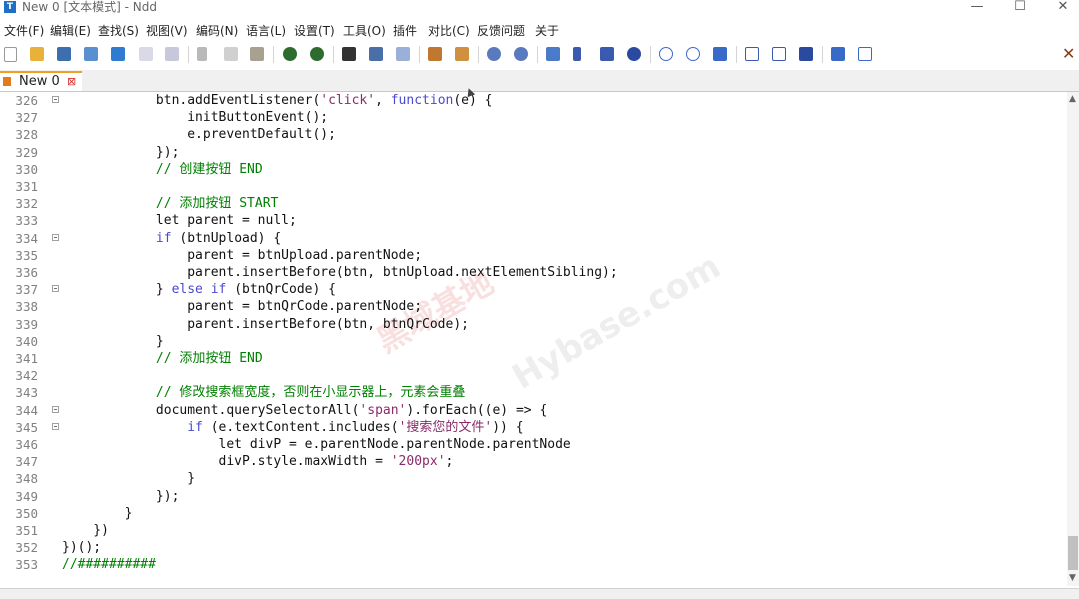 The height and width of the screenshot is (599, 1079). I want to click on compare-icon, so click(720, 54).